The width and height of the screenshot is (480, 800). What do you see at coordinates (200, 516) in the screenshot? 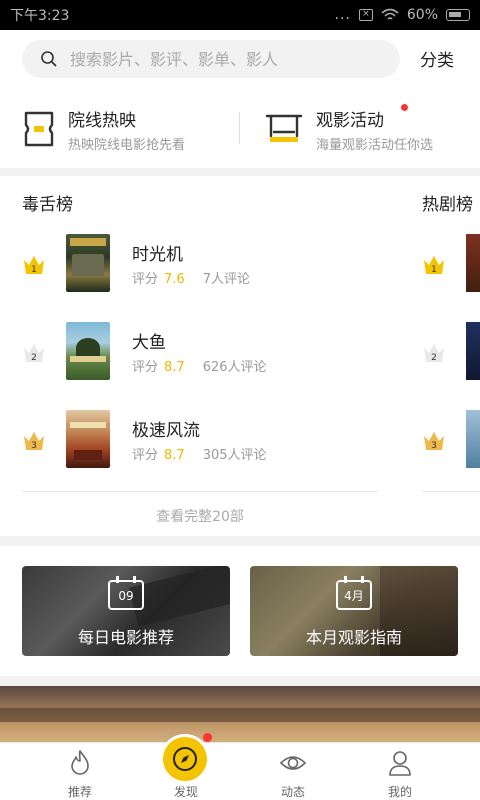
I see `view-all-link: 查看完整20部` at bounding box center [200, 516].